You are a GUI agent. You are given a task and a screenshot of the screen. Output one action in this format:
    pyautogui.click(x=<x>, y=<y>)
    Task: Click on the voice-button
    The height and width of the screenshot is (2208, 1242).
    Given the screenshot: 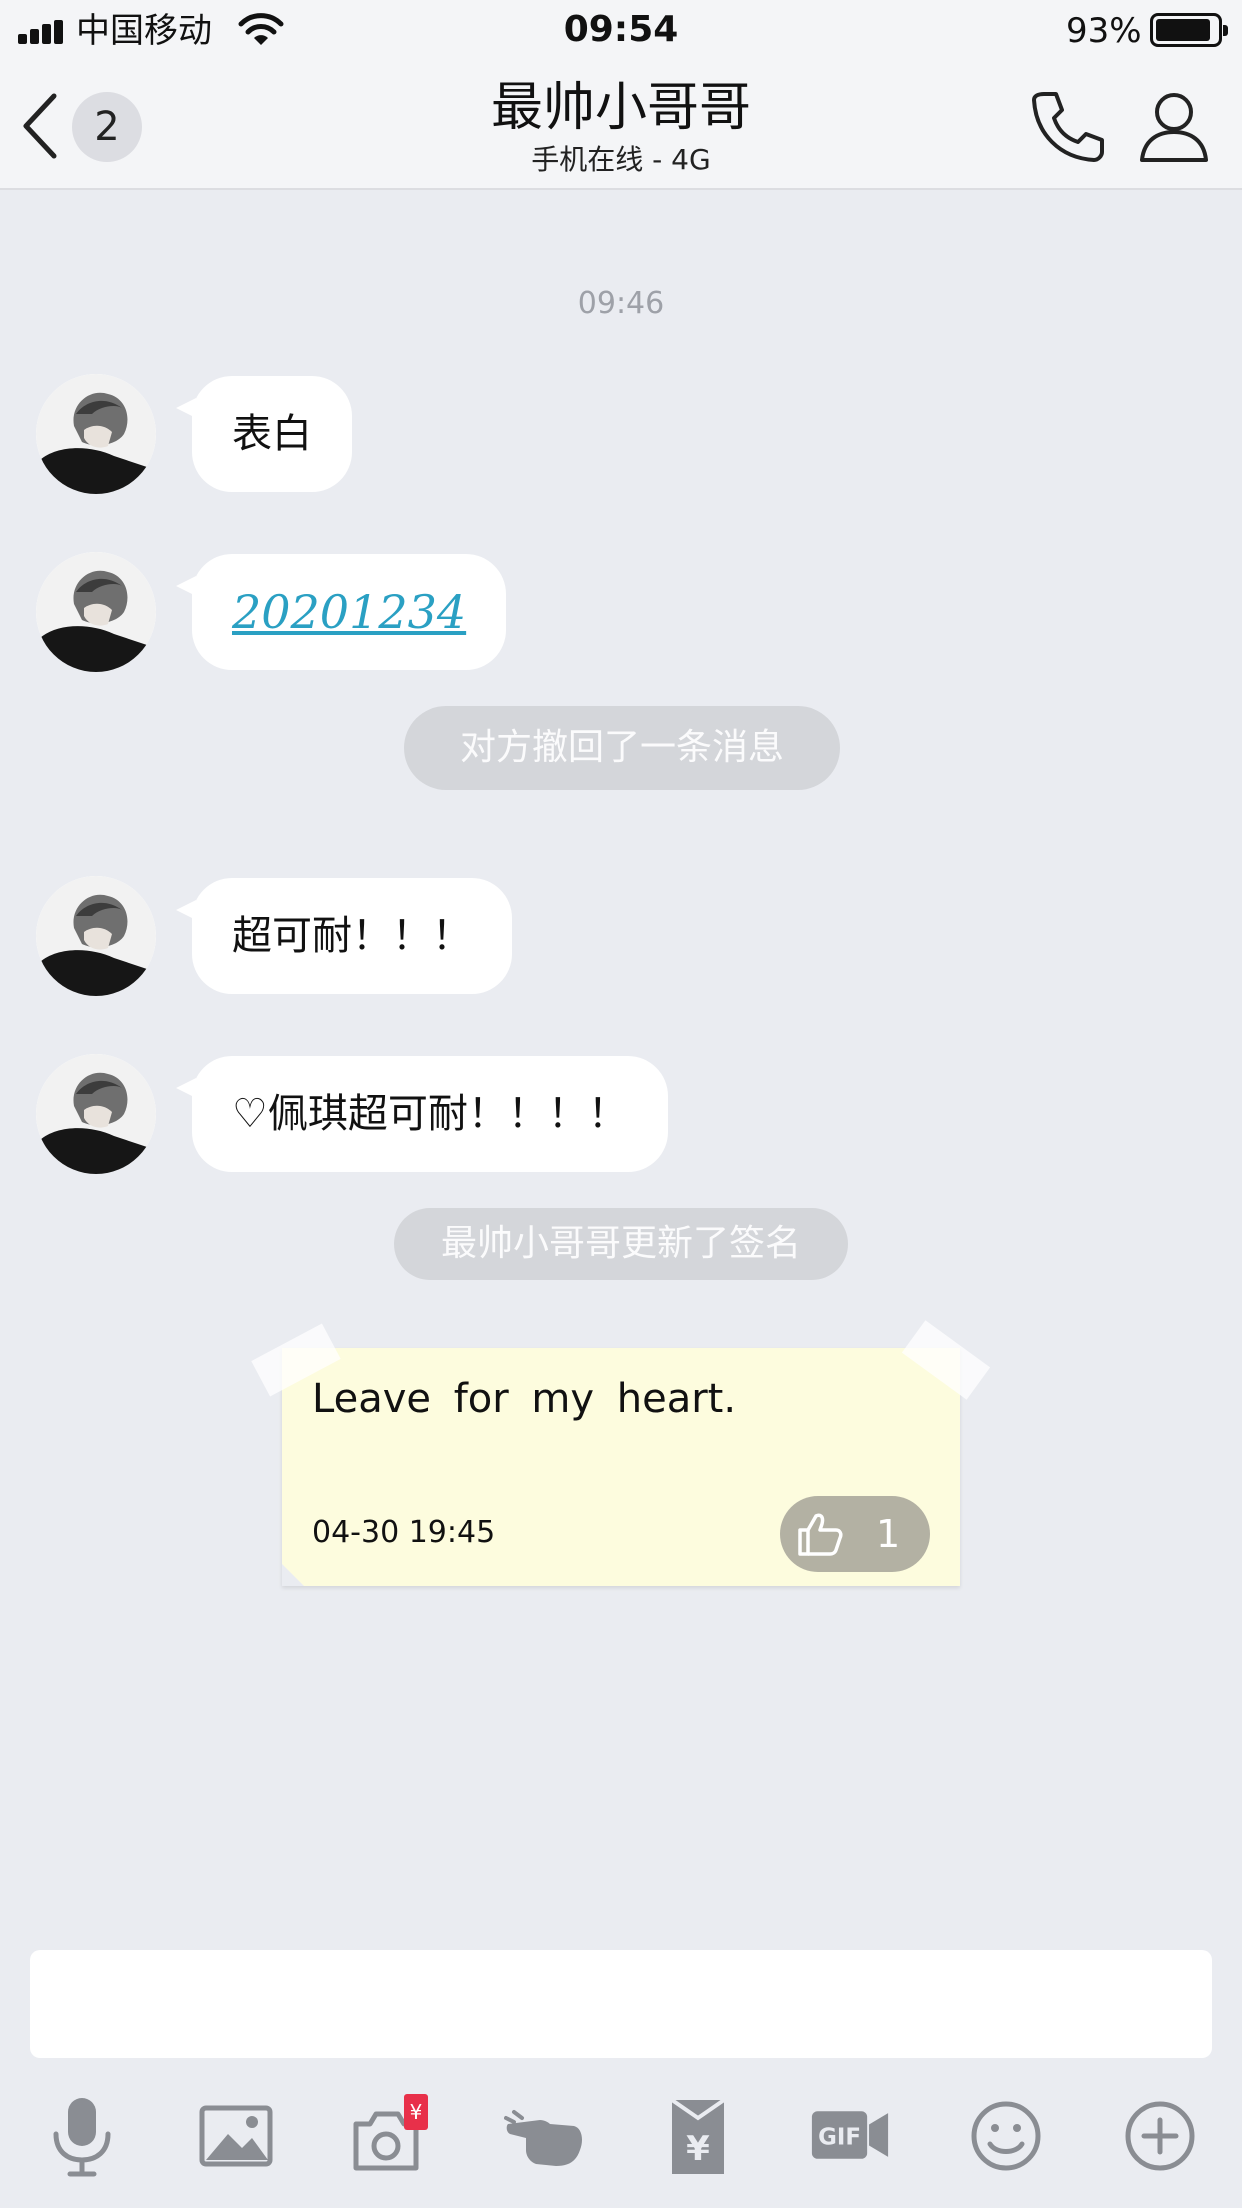 What is the action you would take?
    pyautogui.click(x=82, y=2135)
    